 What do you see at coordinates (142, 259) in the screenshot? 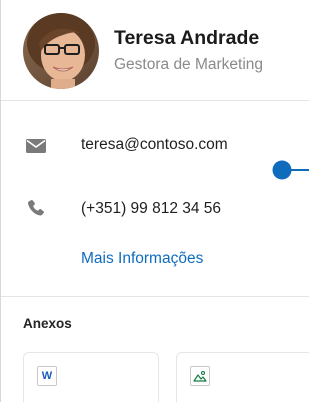
I see `more-info-link: Mais Informações` at bounding box center [142, 259].